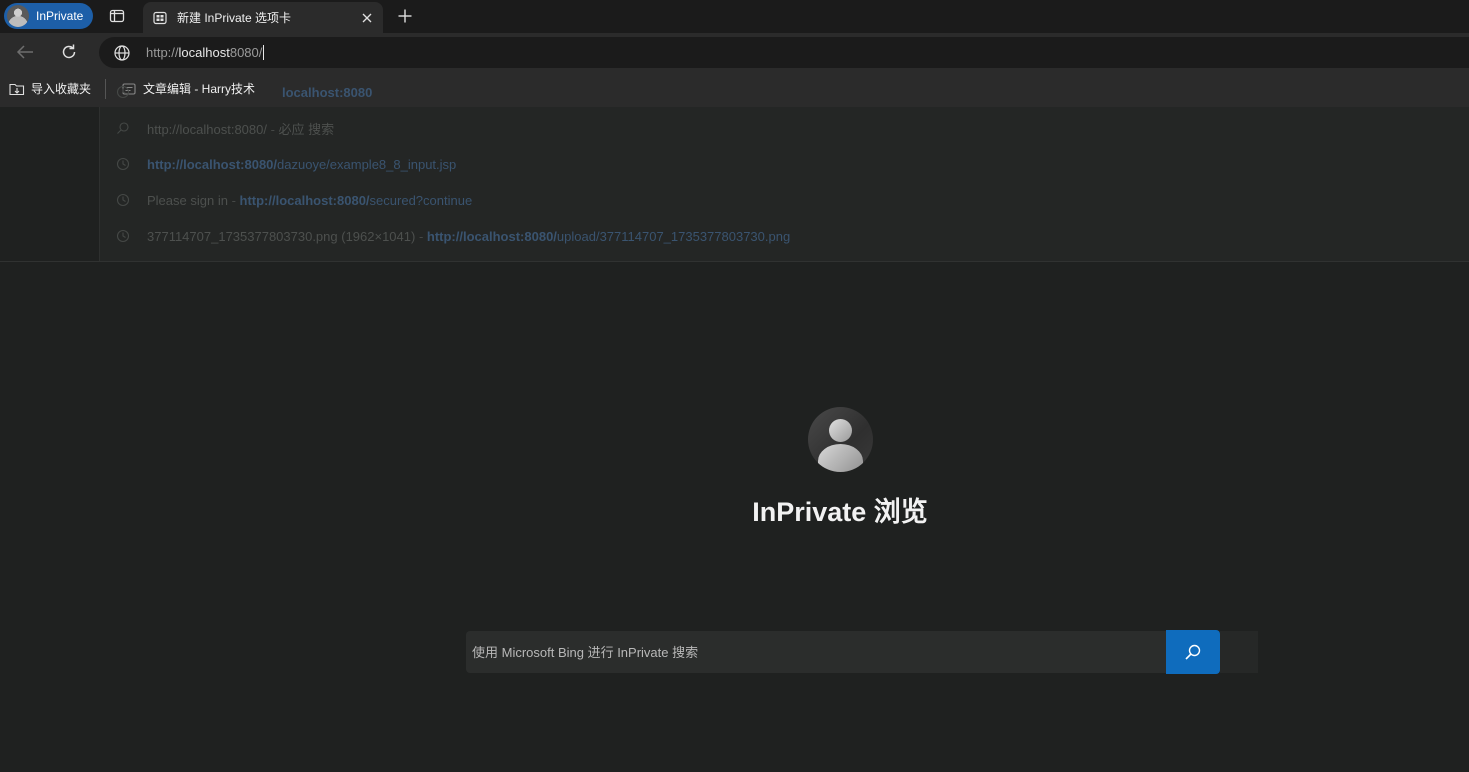 This screenshot has height=772, width=1469. I want to click on tab-actions-button, so click(117, 16).